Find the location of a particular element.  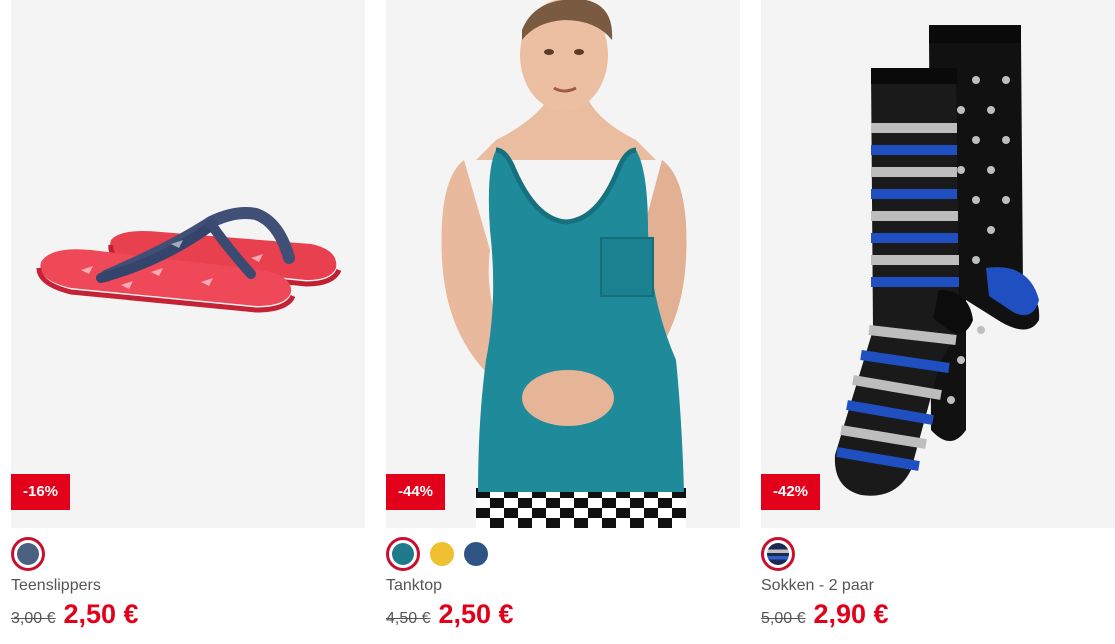

product-name: Sokken - 2 paar is located at coordinates (817, 586).